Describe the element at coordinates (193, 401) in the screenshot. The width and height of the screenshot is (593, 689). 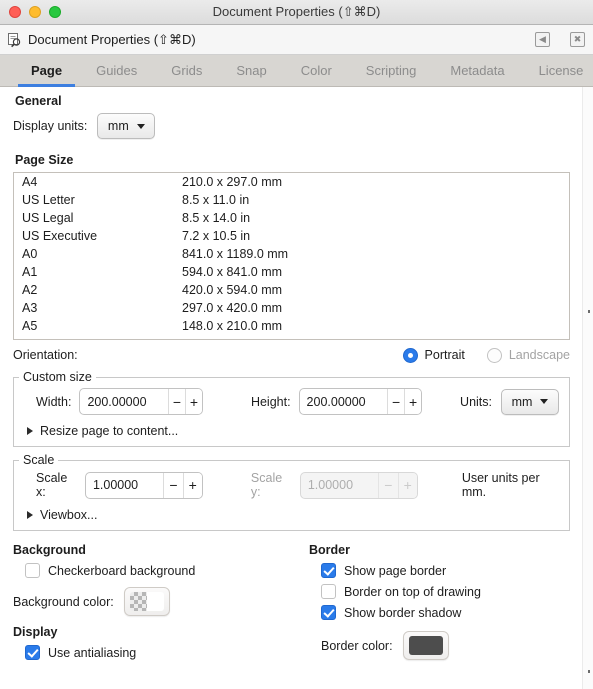
I see `width-increment-button: +` at that location.